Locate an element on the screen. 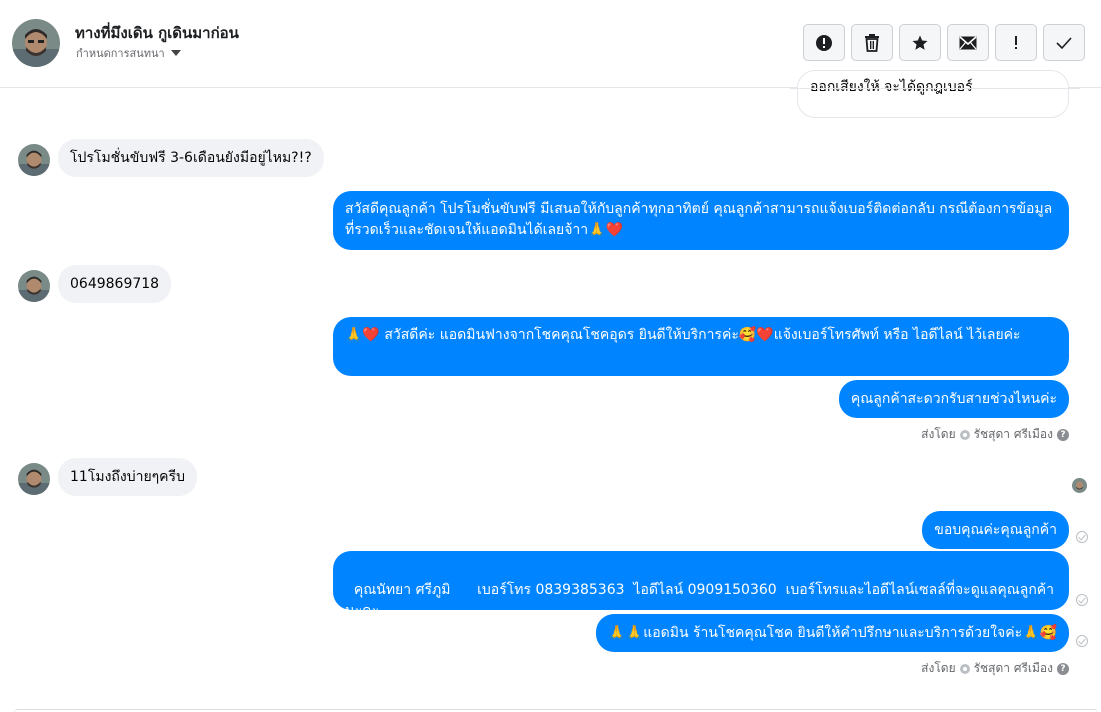 The width and height of the screenshot is (1101, 712). message-text: ขอบคุณค่ะคุณลูกค้า is located at coordinates (995, 530).